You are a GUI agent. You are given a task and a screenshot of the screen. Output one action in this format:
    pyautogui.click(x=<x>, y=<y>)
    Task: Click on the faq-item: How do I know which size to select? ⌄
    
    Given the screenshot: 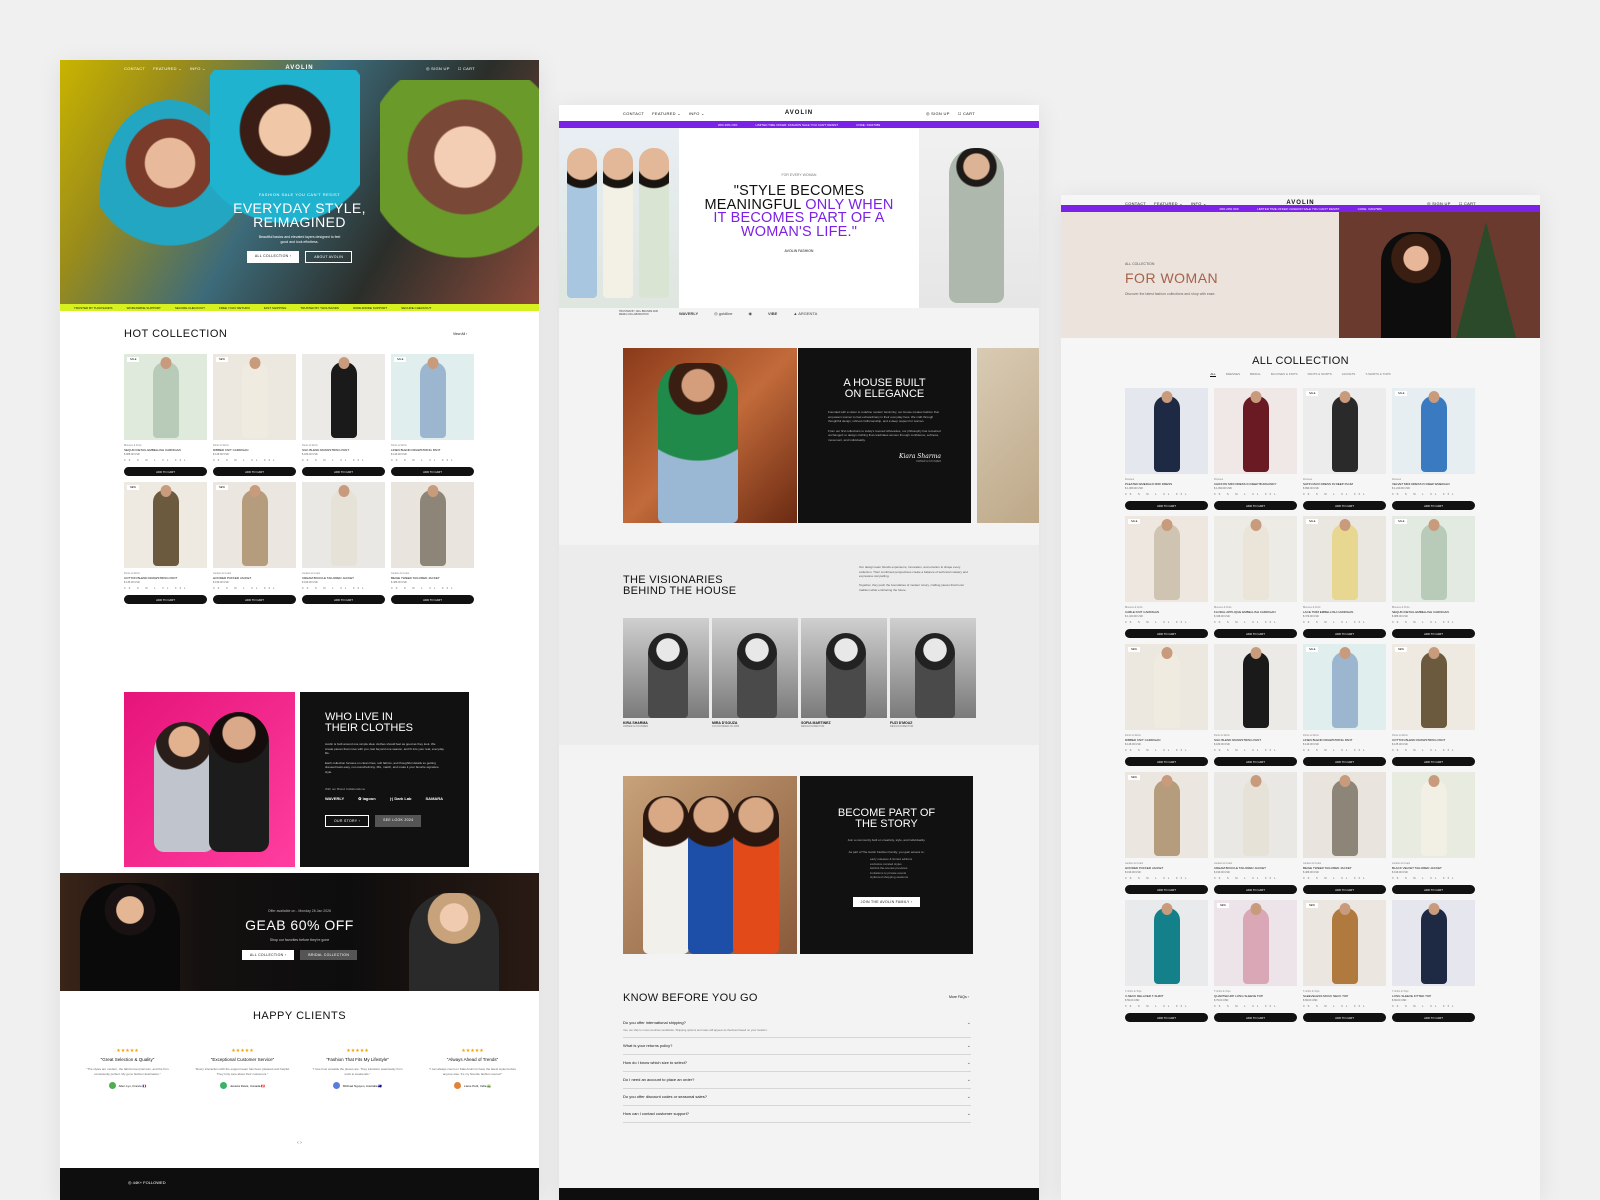 What is the action you would take?
    pyautogui.click(x=797, y=1063)
    